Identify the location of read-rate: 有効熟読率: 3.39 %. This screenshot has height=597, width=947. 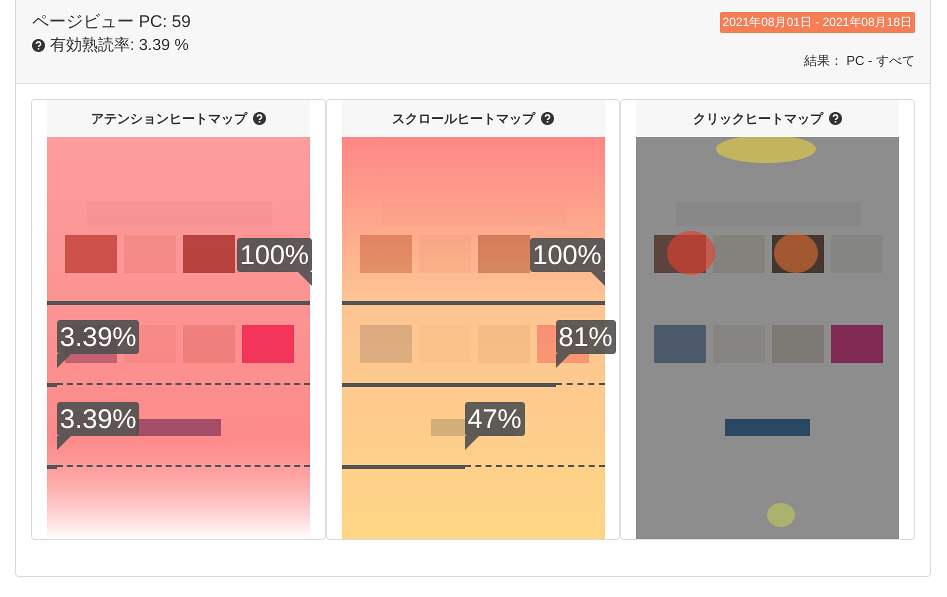
(119, 46).